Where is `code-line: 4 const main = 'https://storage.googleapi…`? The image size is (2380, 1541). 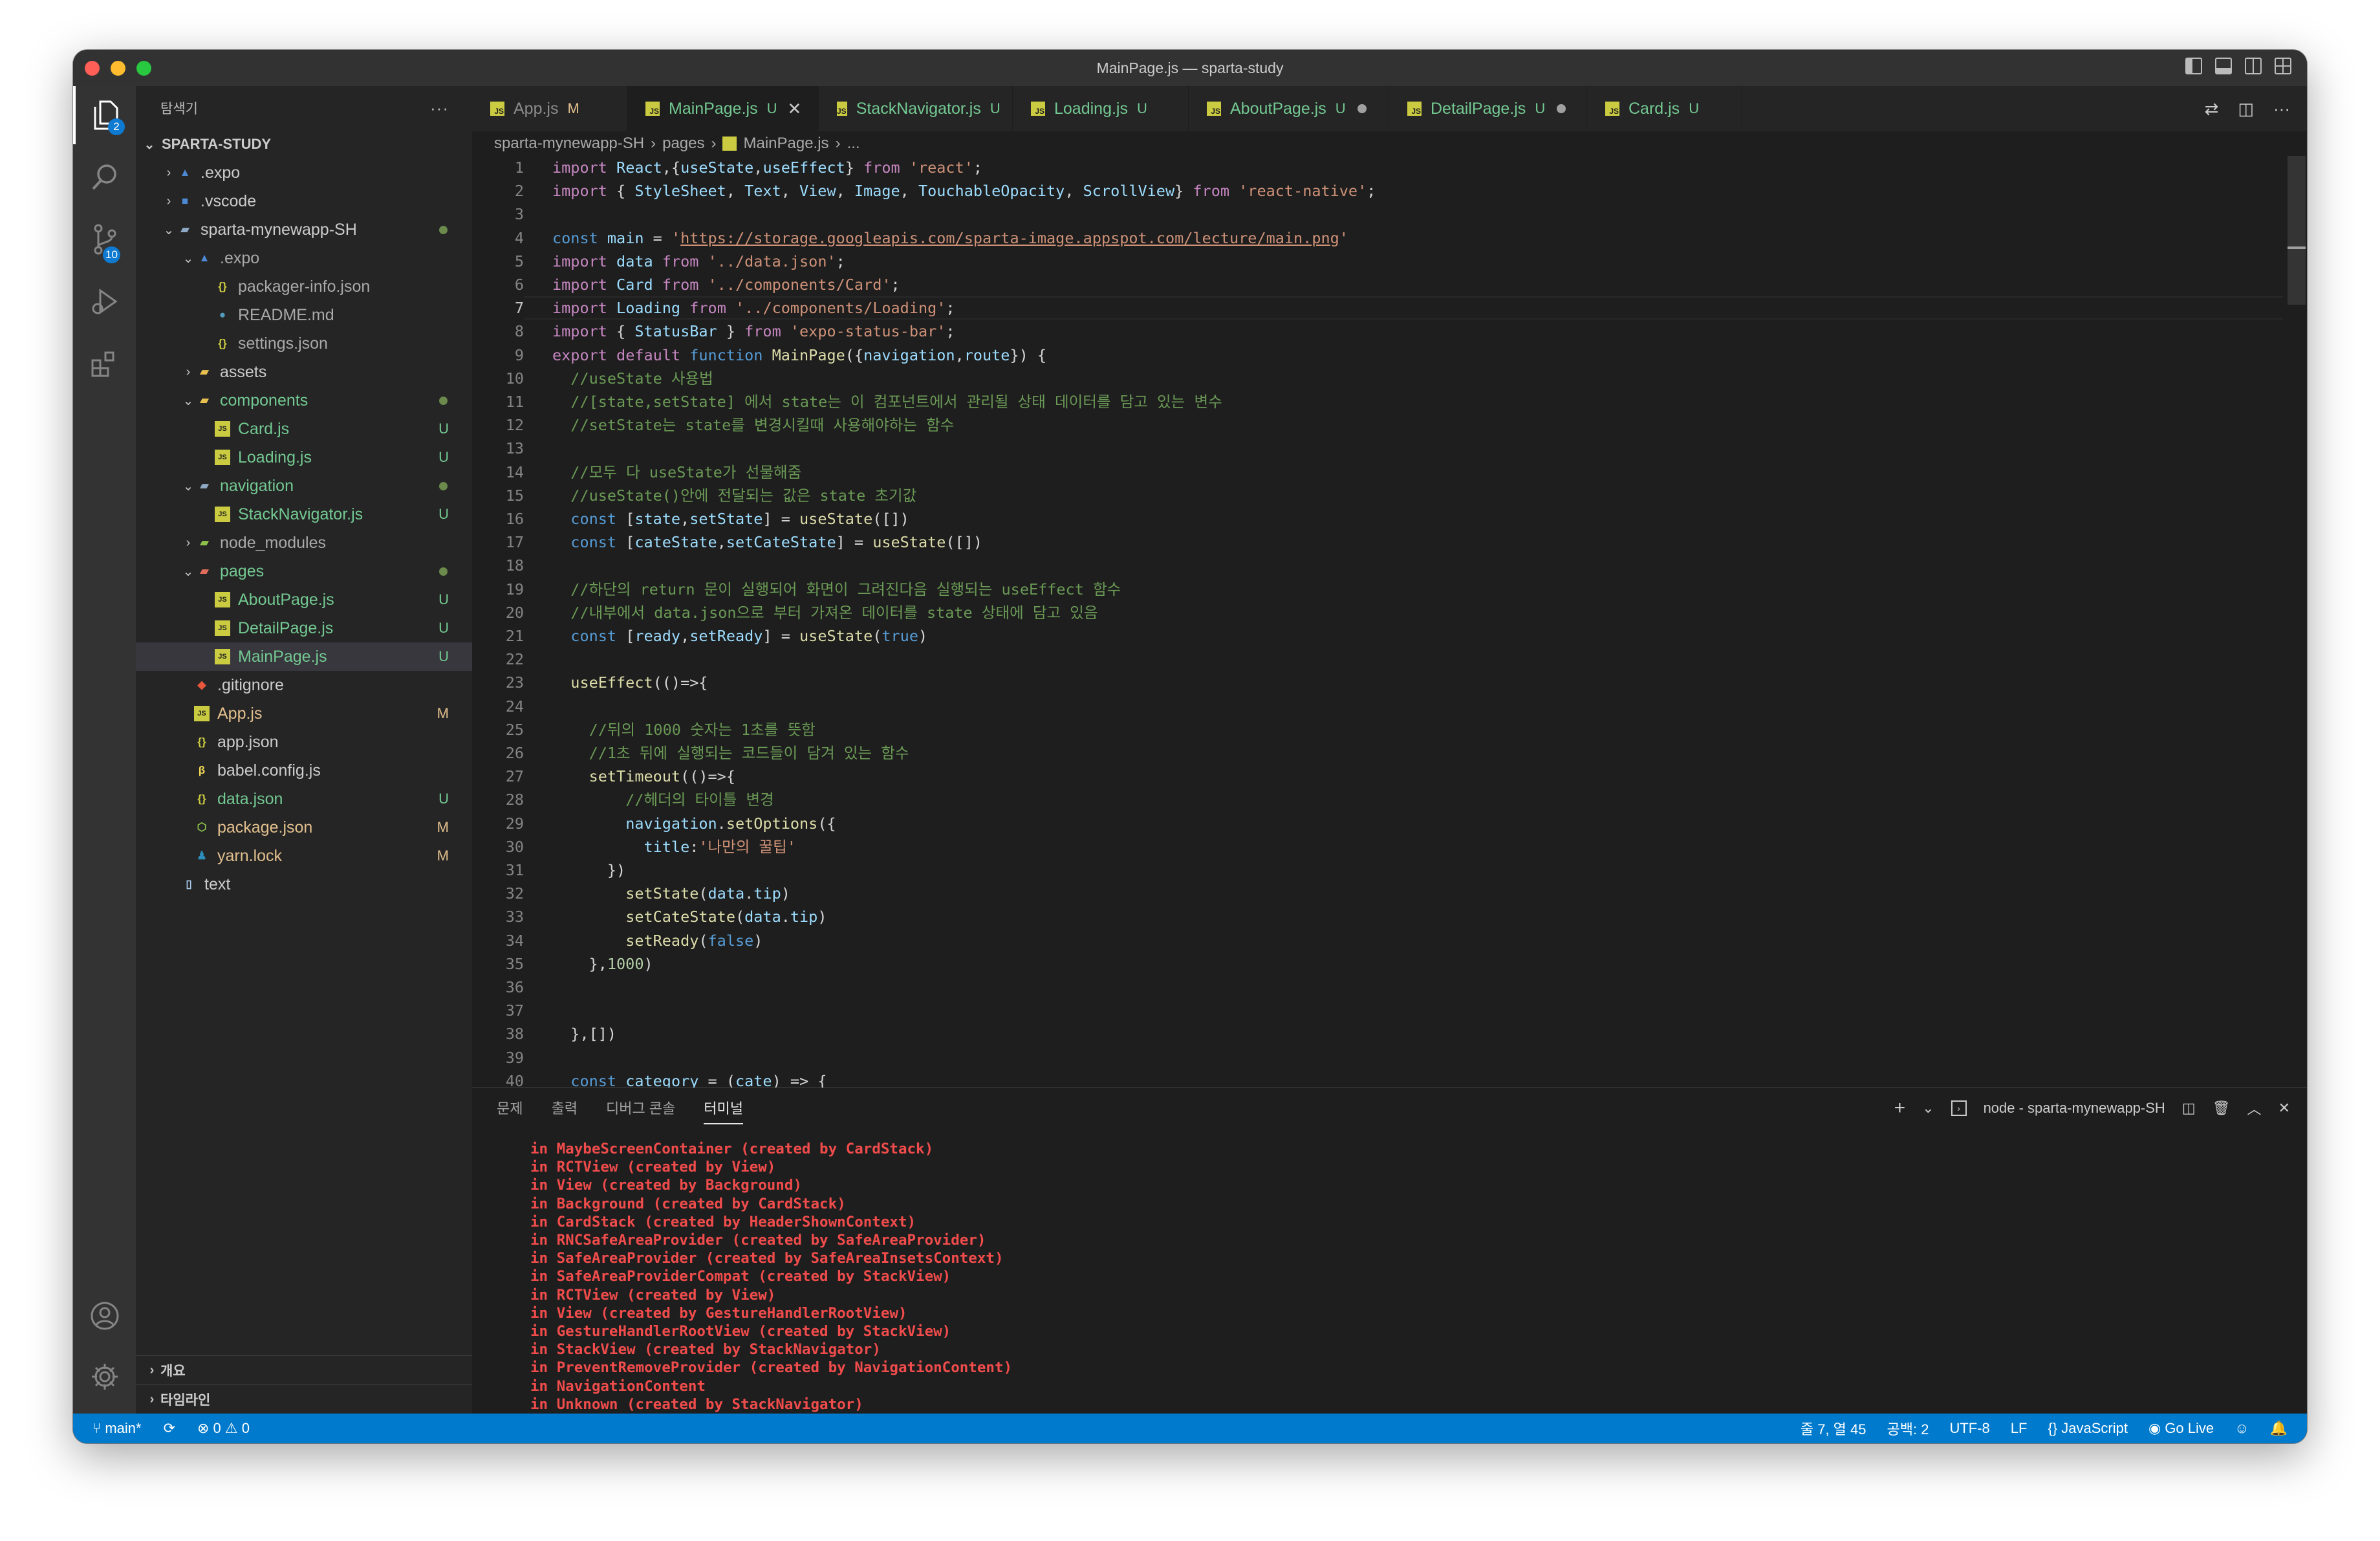 code-line: 4 const main = 'https://storage.googleapi… is located at coordinates (910, 238).